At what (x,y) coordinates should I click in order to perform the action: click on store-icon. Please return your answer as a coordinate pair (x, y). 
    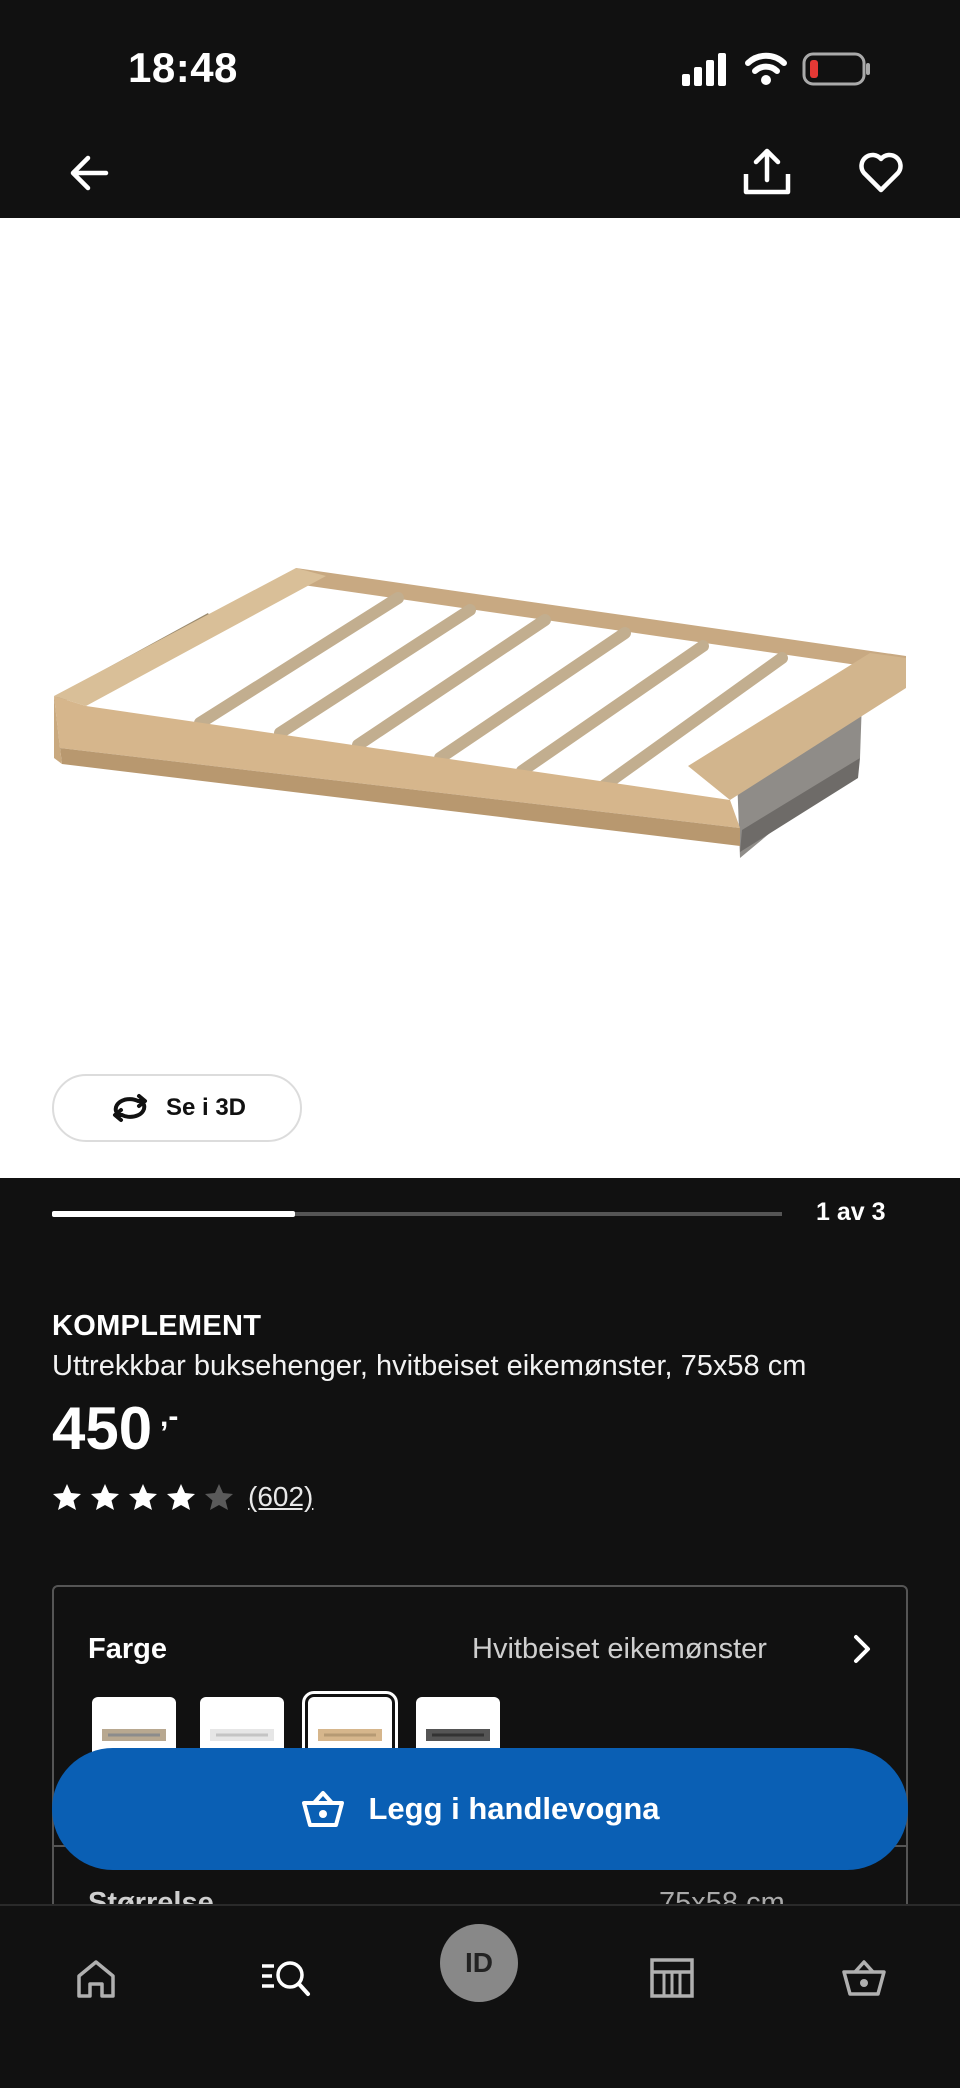
    Looking at the image, I should click on (672, 1978).